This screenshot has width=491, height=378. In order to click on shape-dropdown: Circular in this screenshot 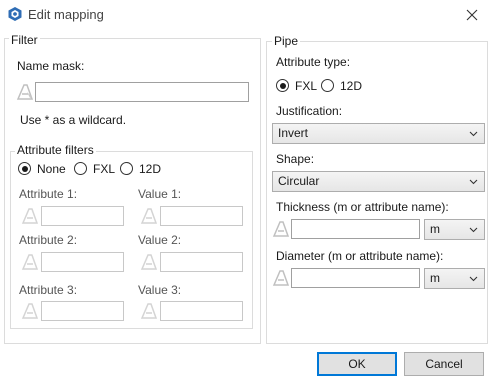, I will do `click(378, 181)`.